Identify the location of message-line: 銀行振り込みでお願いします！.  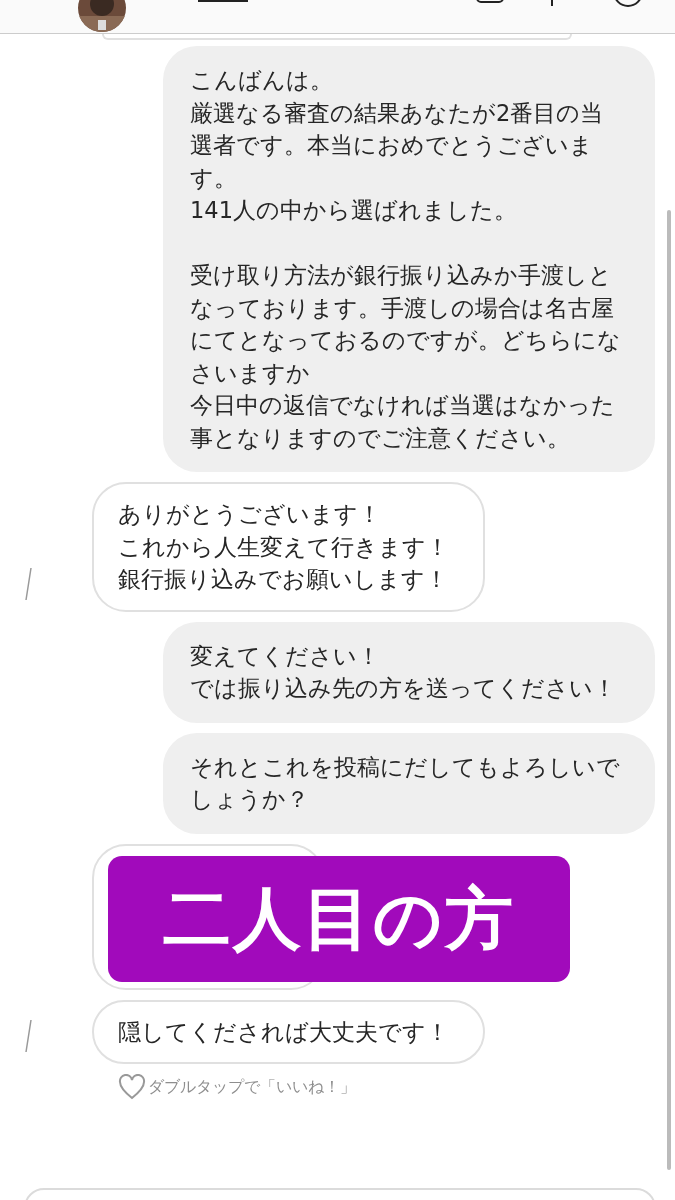
(283, 579).